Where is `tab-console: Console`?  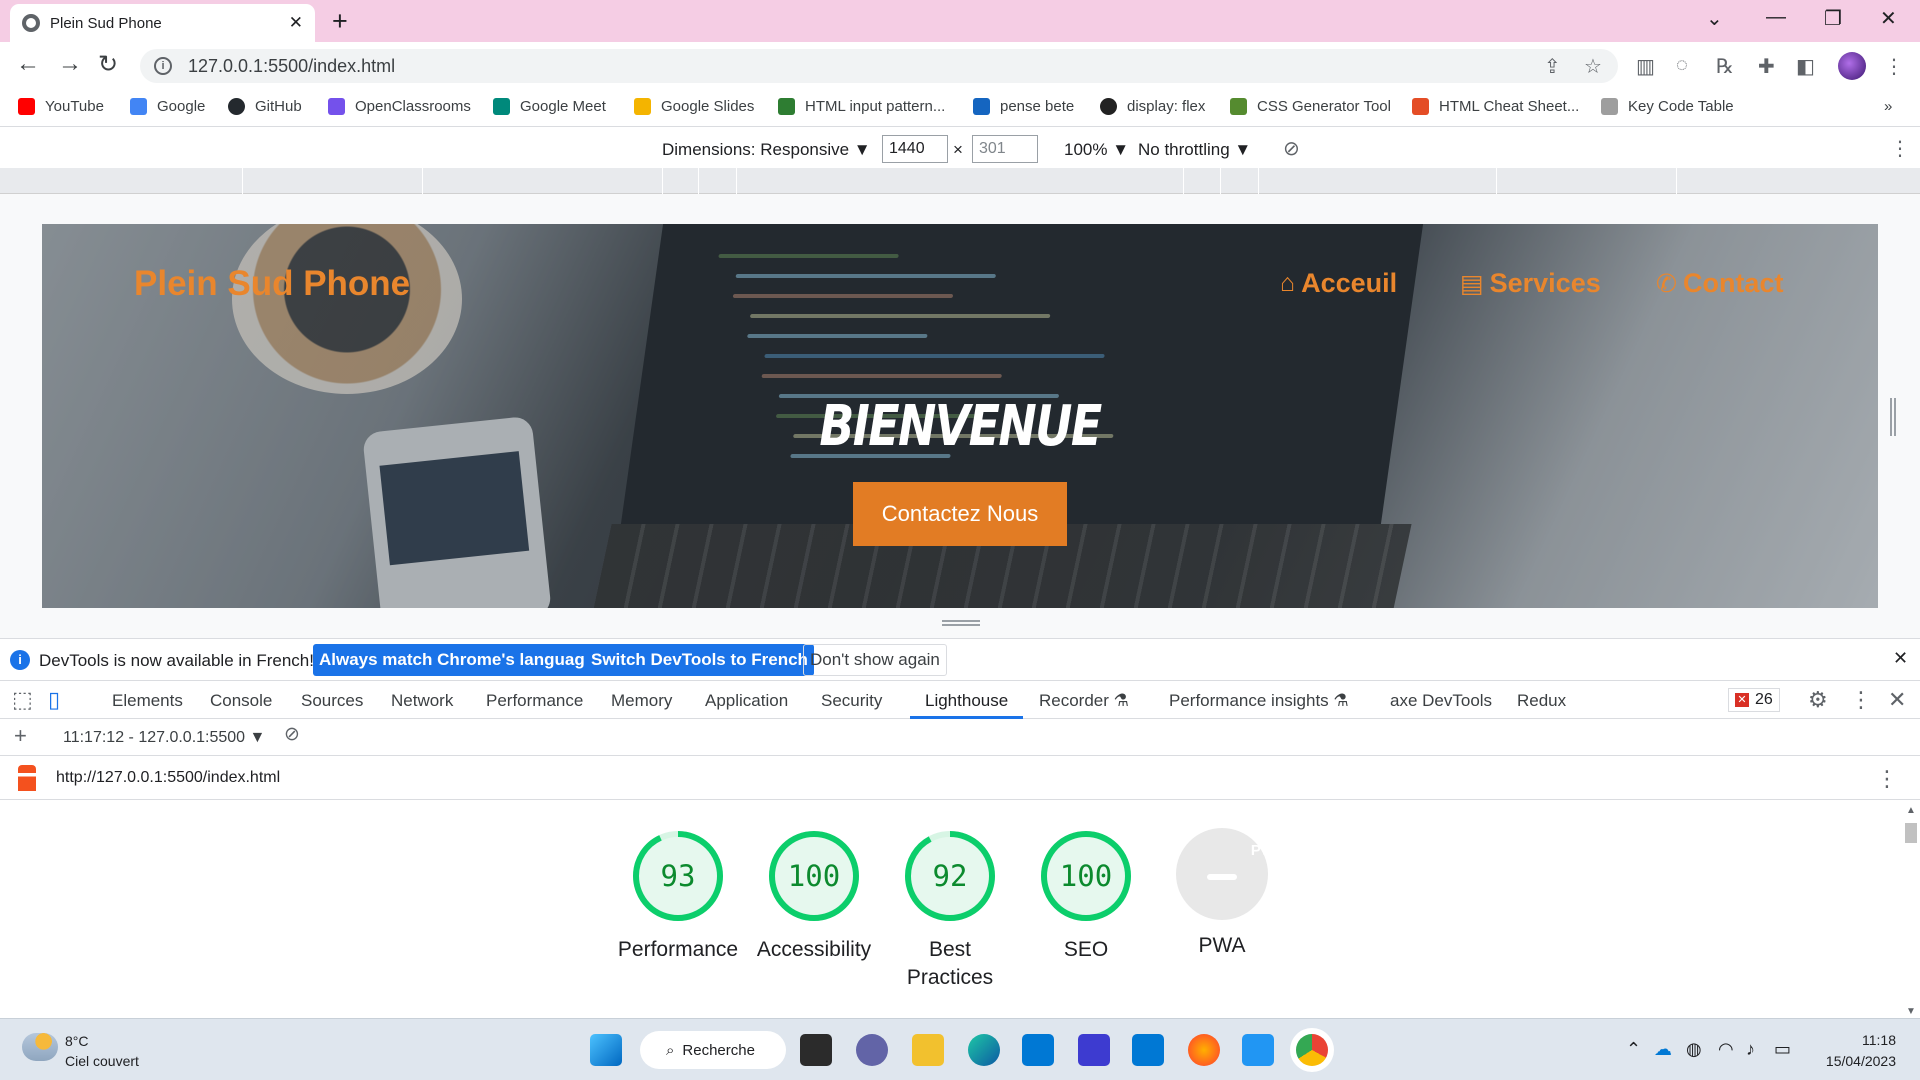 tab-console: Console is located at coordinates (241, 701).